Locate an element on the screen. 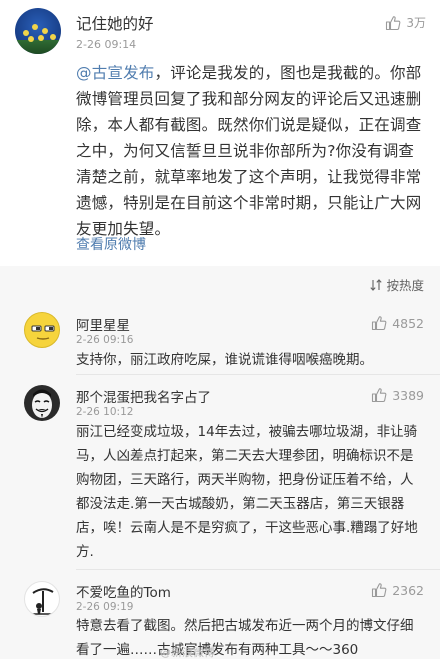 Image resolution: width=440 pixels, height=659 pixels. comment-like-count: 4852 is located at coordinates (408, 323).